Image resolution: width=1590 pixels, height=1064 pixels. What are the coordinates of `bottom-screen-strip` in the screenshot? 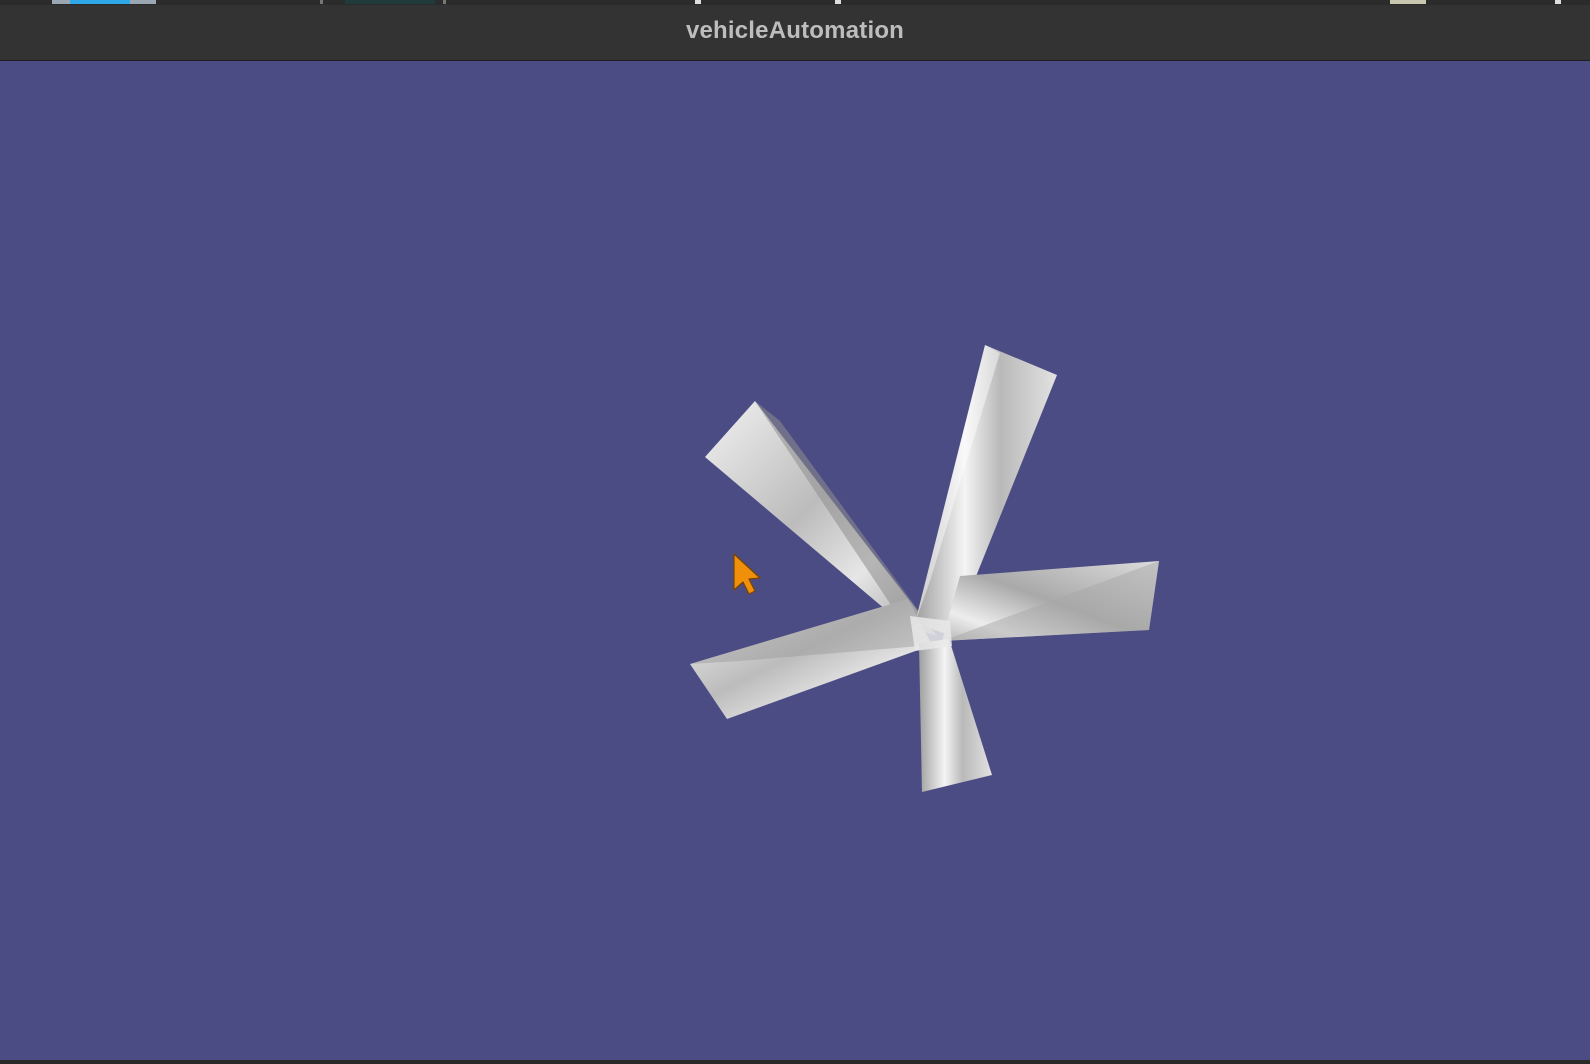 It's located at (795, 1062).